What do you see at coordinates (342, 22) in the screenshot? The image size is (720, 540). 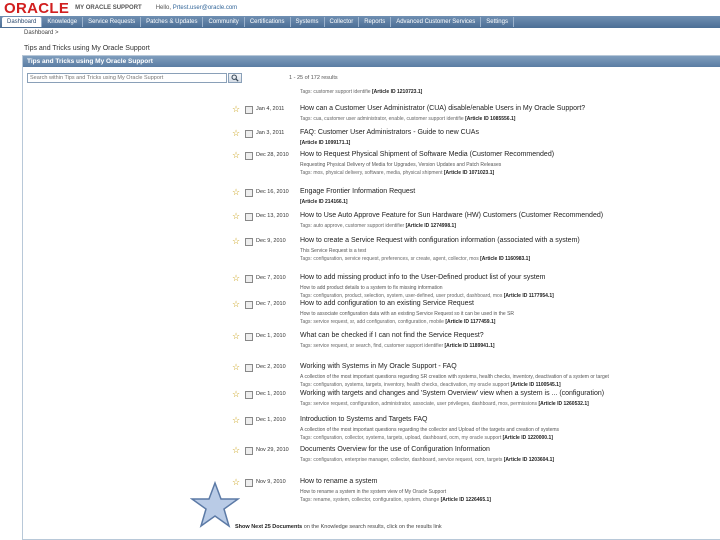 I see `tab-collector: Collector` at bounding box center [342, 22].